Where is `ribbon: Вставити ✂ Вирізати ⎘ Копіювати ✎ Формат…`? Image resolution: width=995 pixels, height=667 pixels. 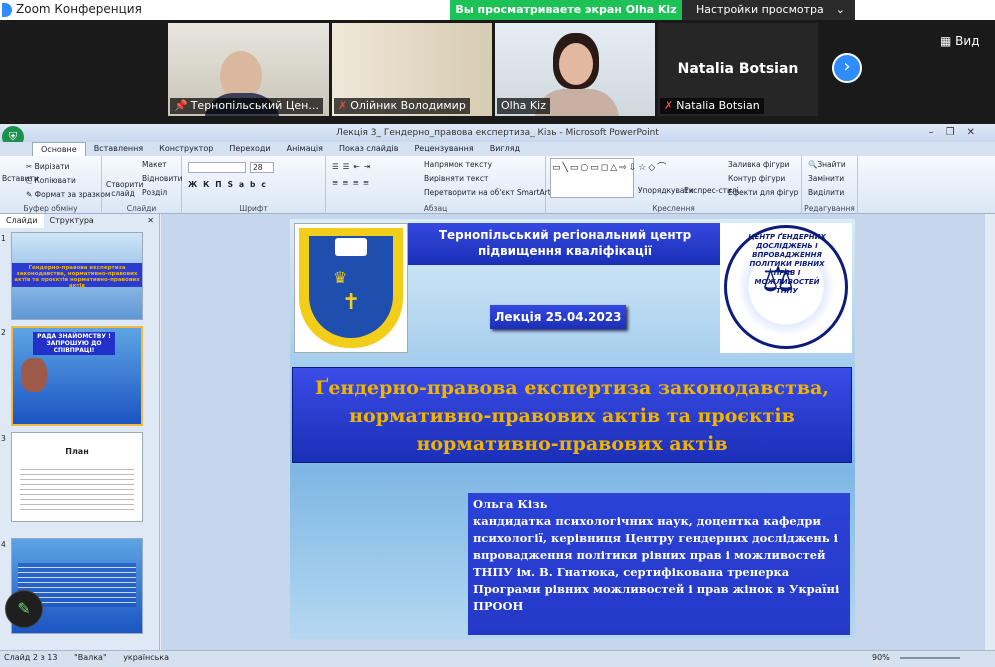 ribbon: Вставити ✂ Вирізати ⎘ Копіювати ✎ Формат… is located at coordinates (497, 185).